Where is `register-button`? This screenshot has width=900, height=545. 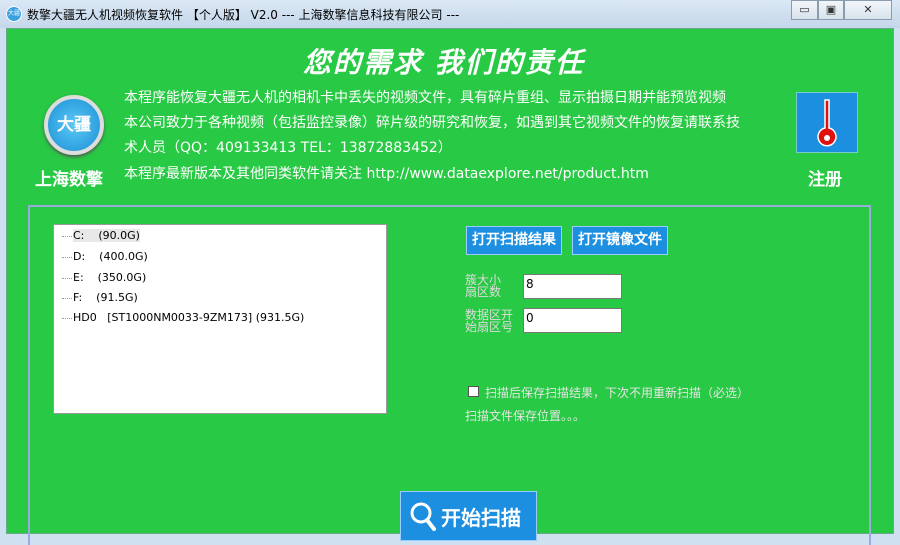 register-button is located at coordinates (827, 122).